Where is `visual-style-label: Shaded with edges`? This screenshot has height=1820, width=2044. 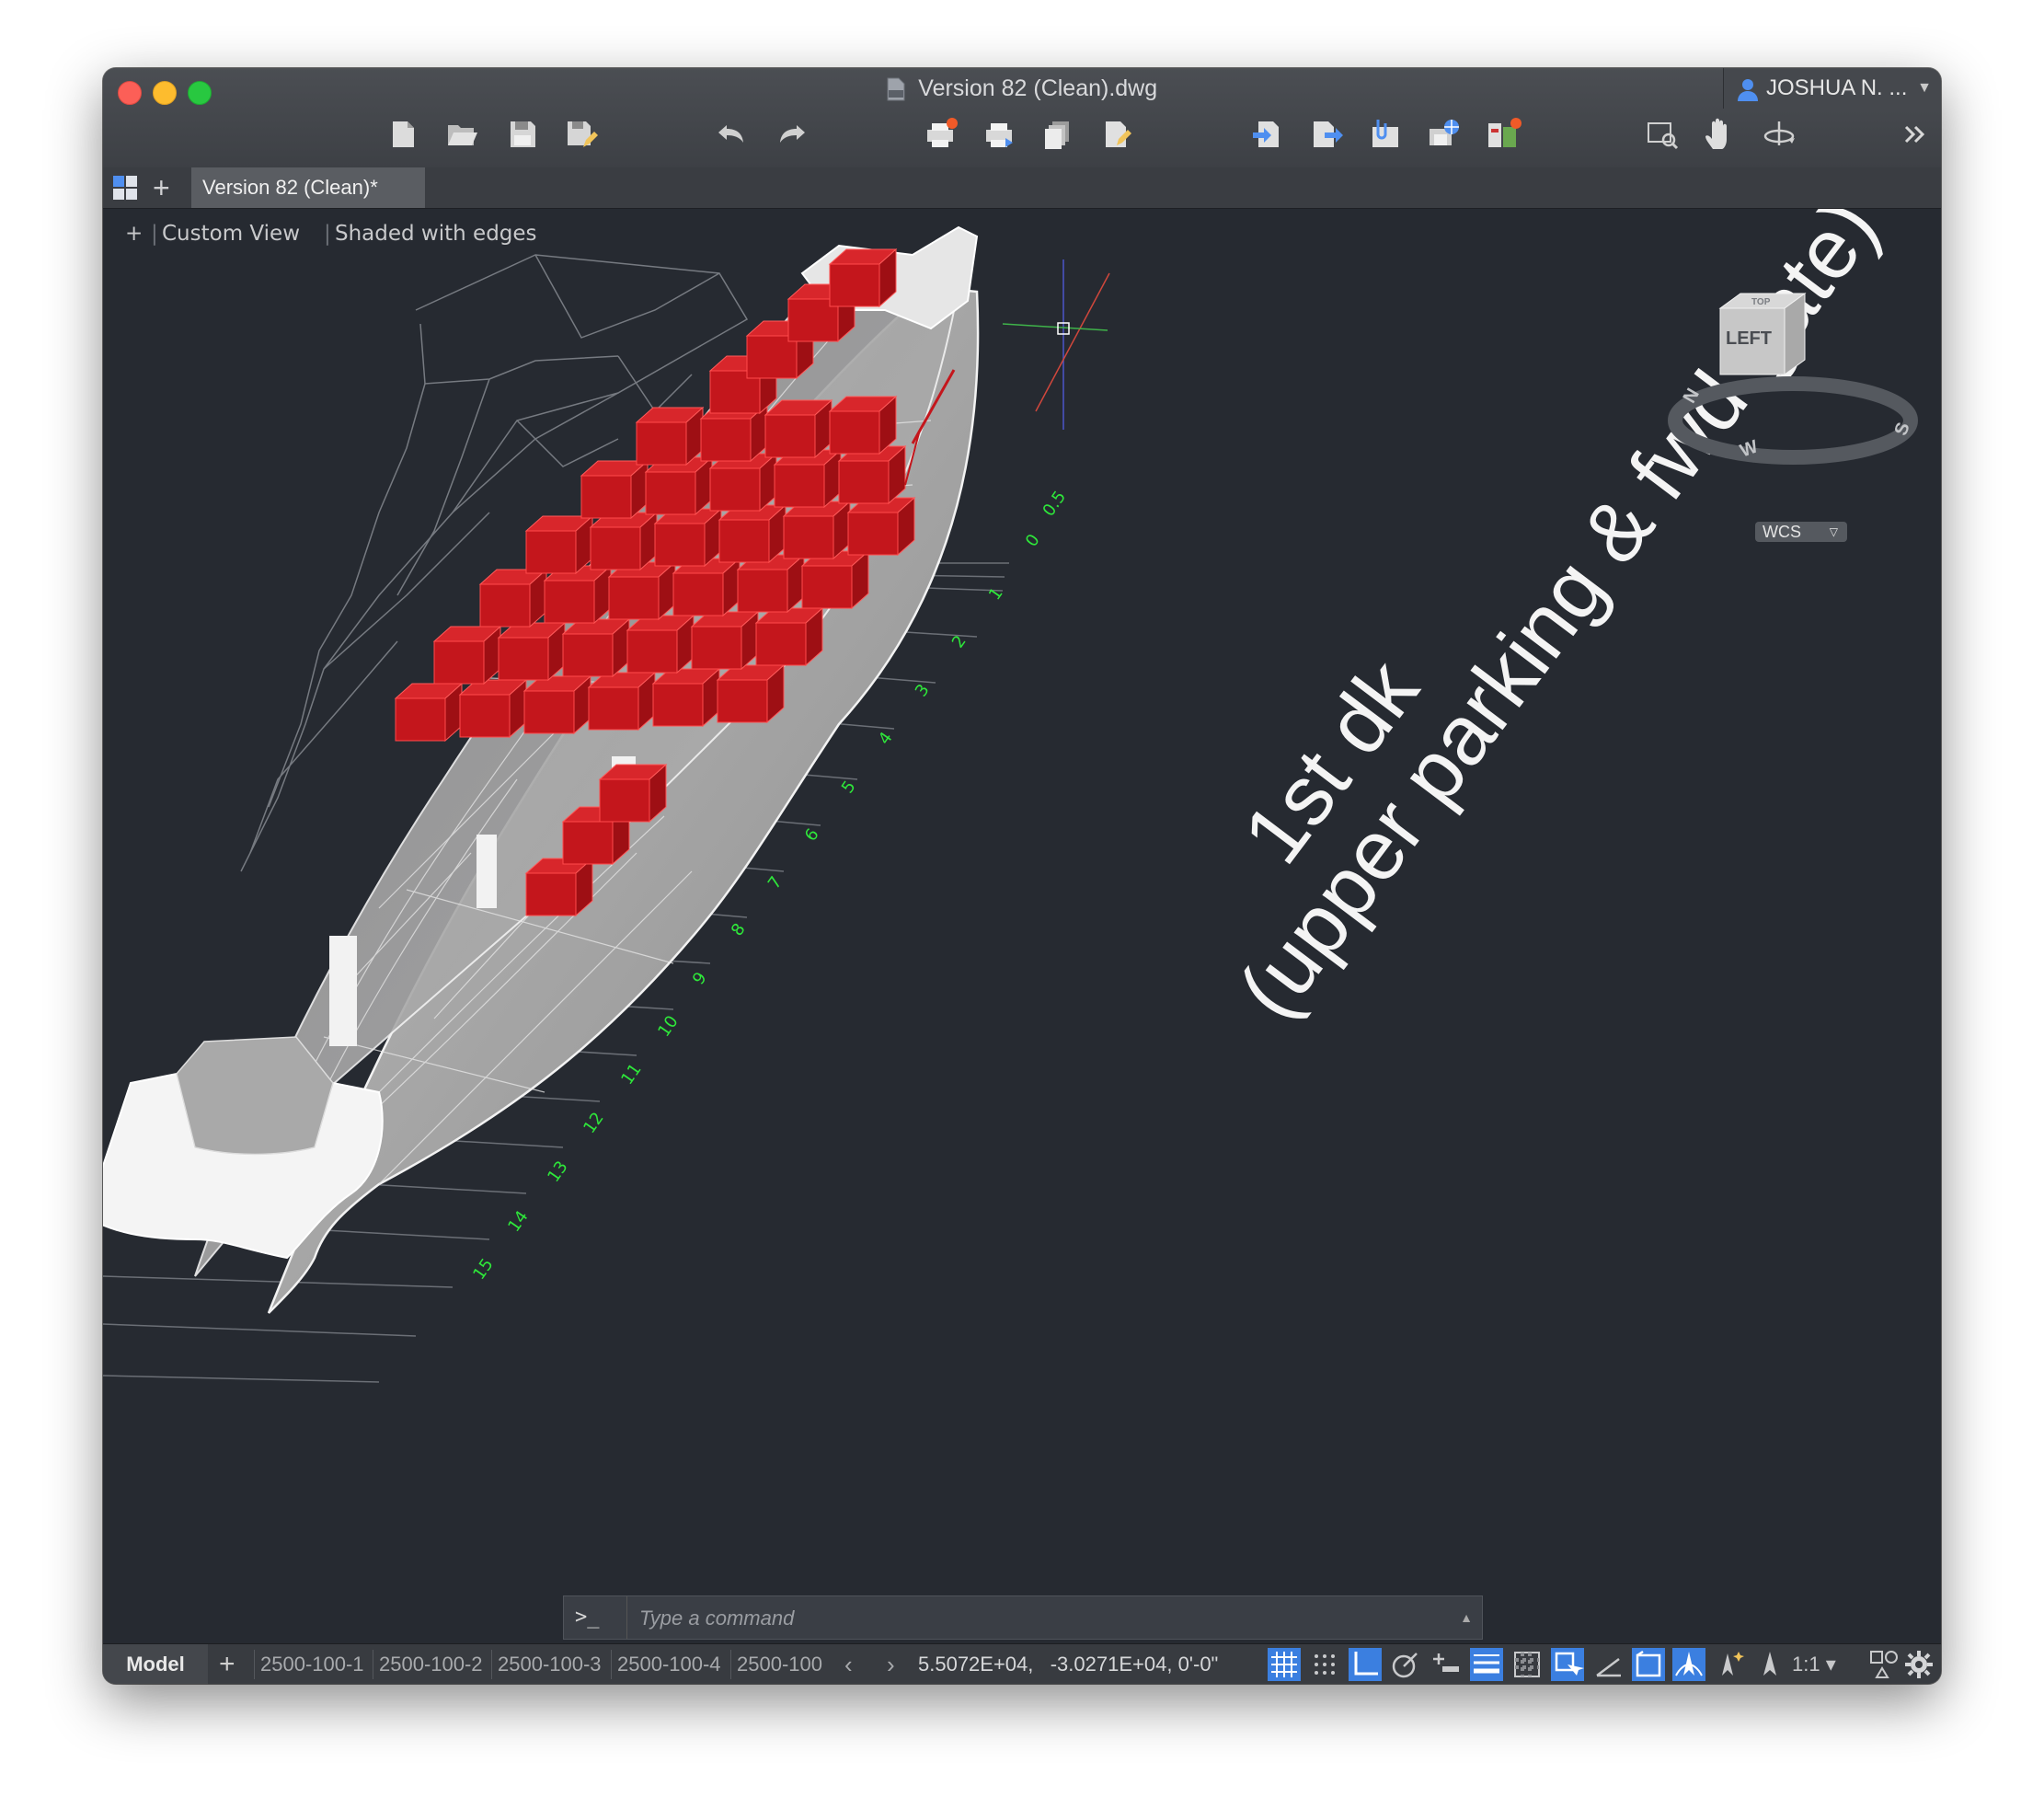
visual-style-label: Shaded with edges is located at coordinates (436, 234).